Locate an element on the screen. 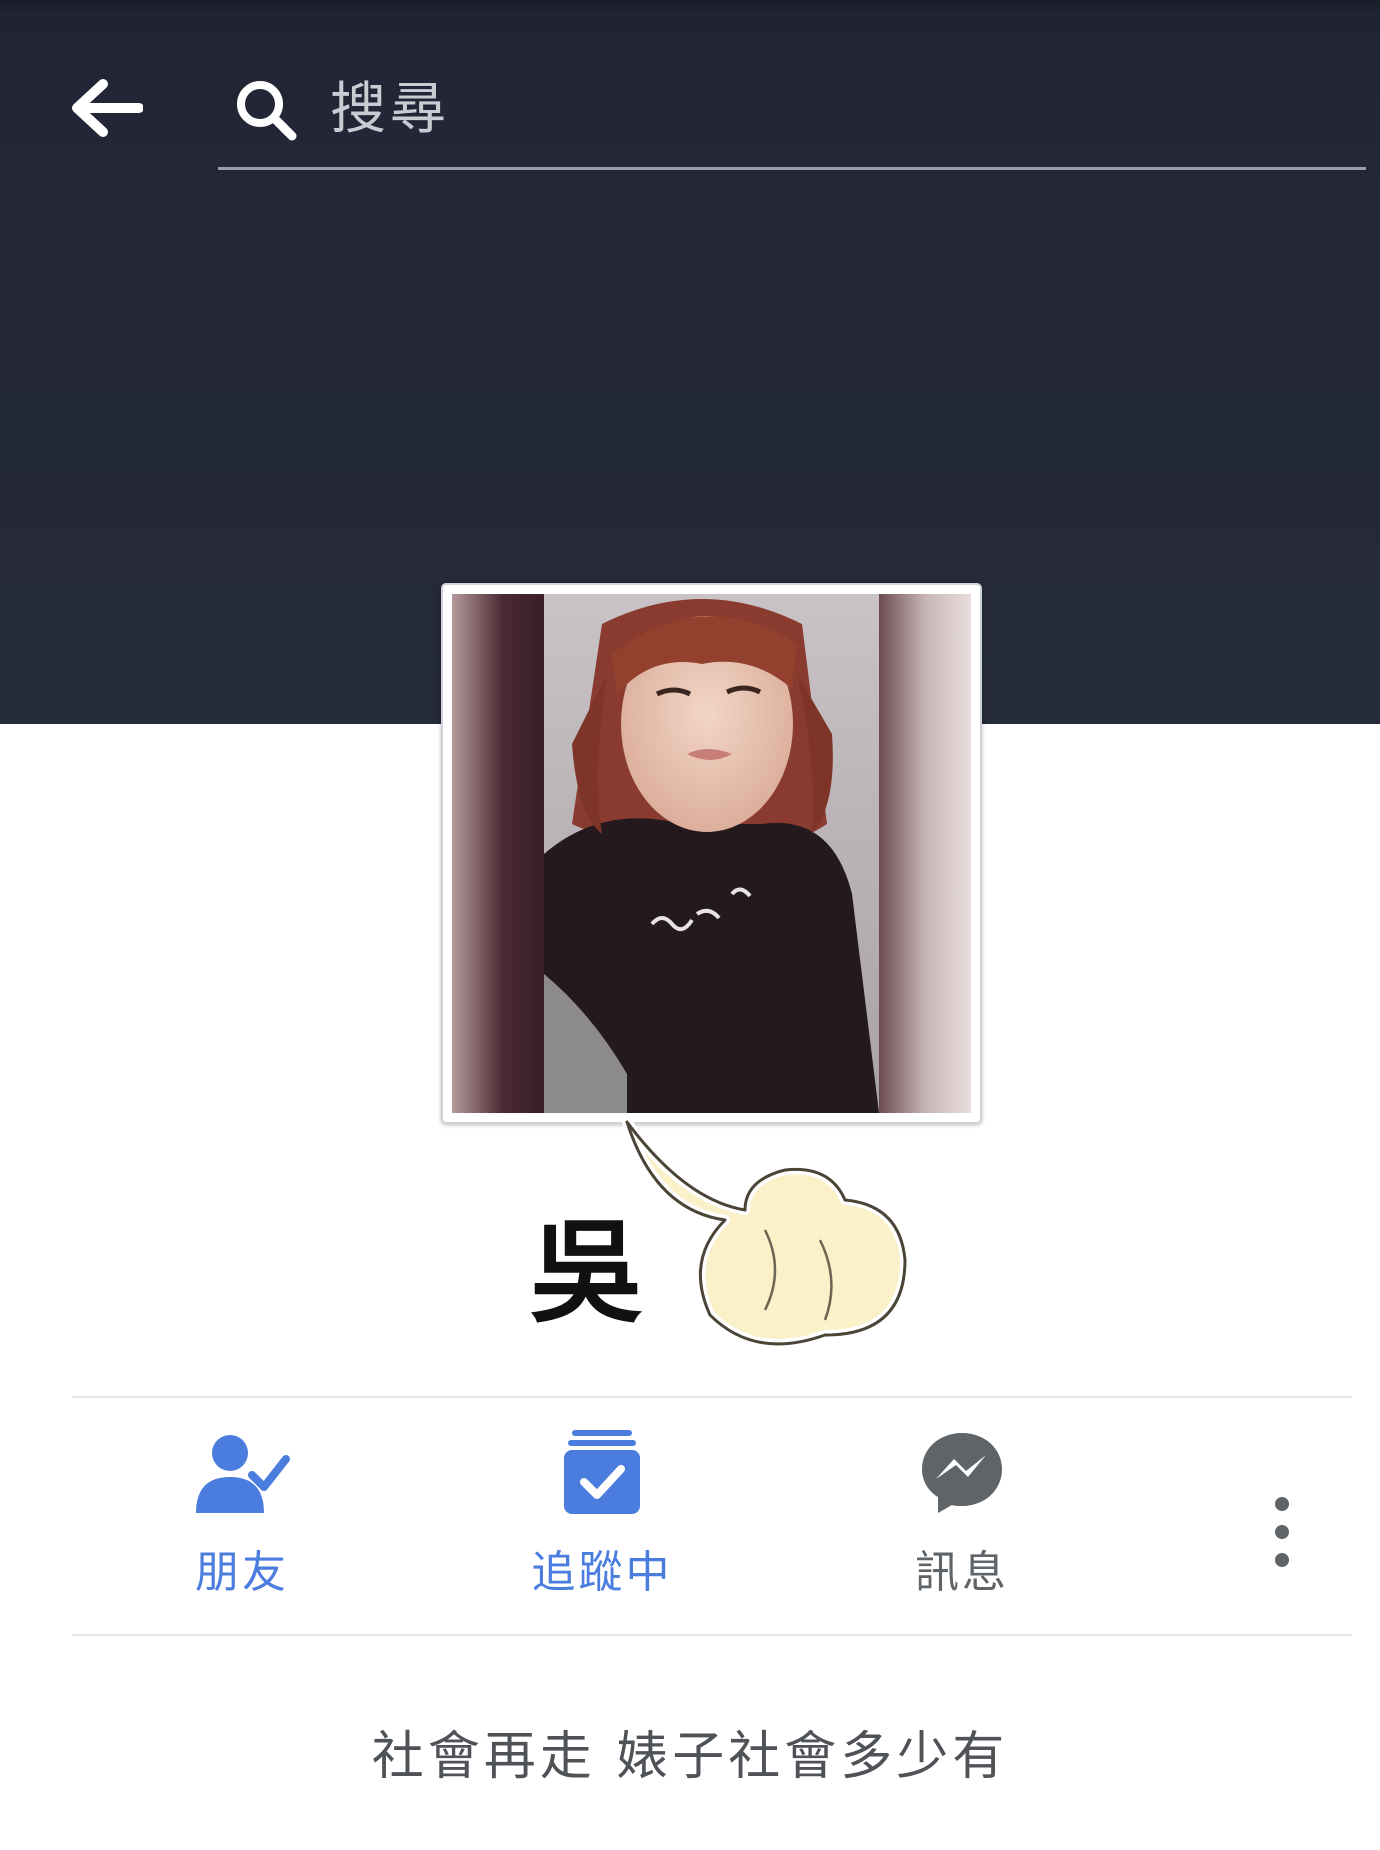  more-options-button is located at coordinates (1282, 1532).